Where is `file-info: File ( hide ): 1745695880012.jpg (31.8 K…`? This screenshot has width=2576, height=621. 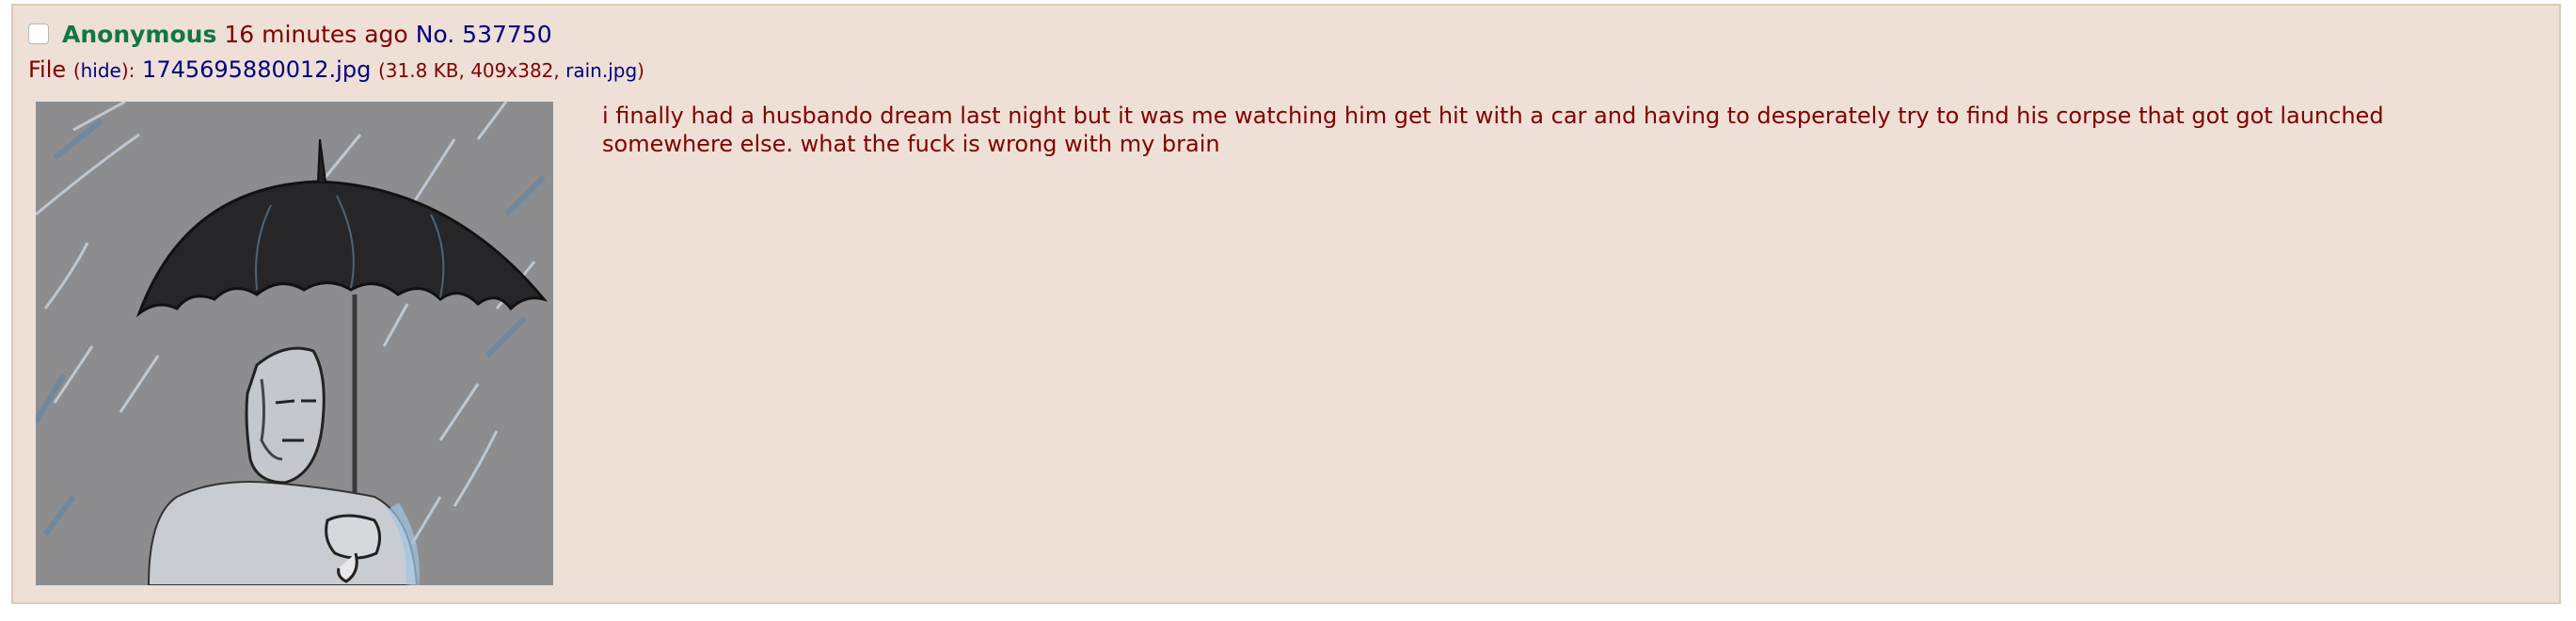 file-info: File ( hide ): 1745695880012.jpg (31.8 K… is located at coordinates (336, 73).